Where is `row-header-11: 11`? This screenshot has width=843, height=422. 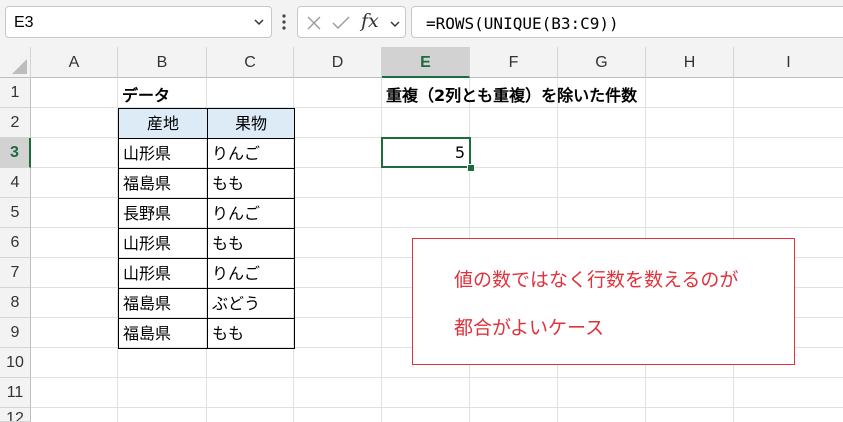
row-header-11: 11 is located at coordinates (15, 393).